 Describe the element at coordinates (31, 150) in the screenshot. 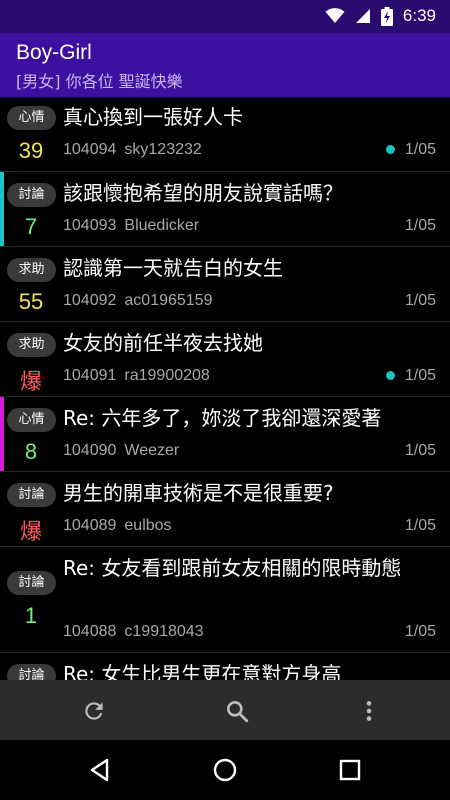

I see `push-count: 39` at that location.